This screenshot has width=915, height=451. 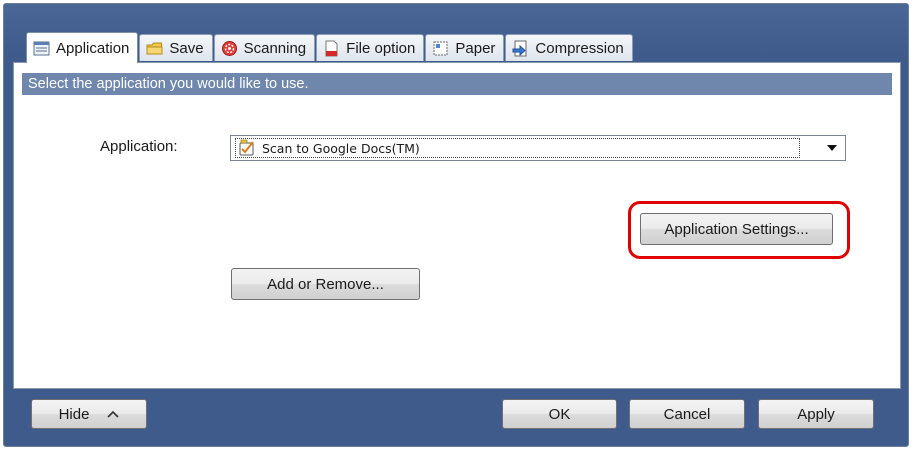 What do you see at coordinates (74, 414) in the screenshot?
I see `hide-button-label: Hide` at bounding box center [74, 414].